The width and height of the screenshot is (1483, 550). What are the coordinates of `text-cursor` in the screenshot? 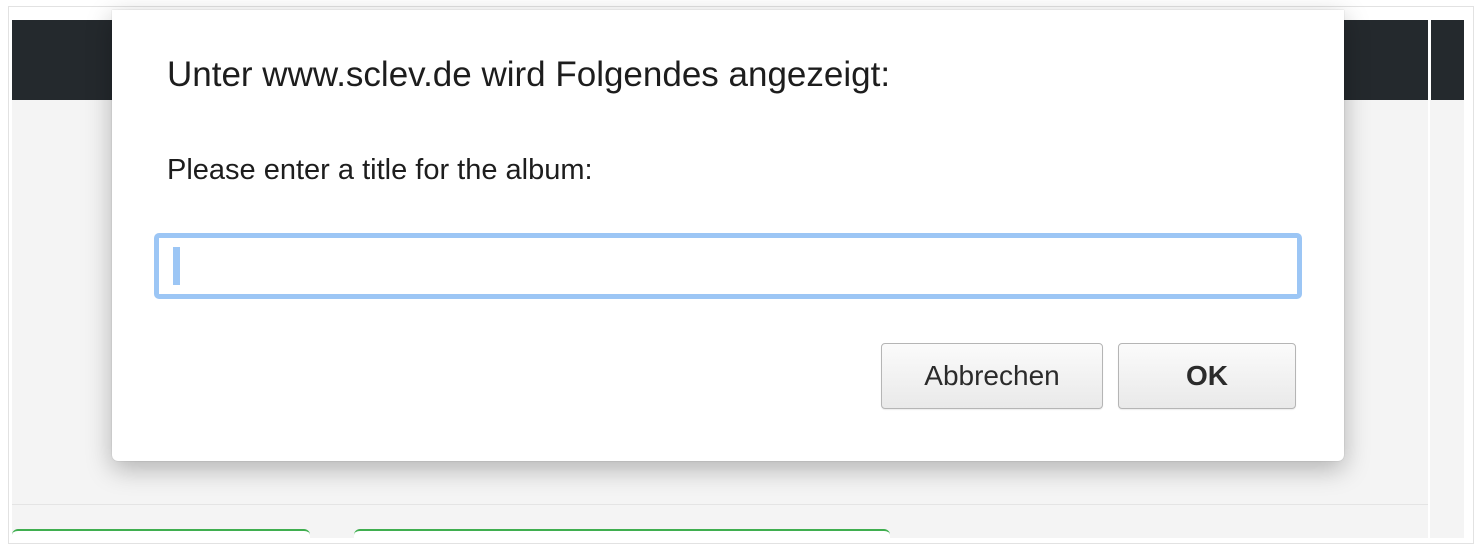 It's located at (176, 266).